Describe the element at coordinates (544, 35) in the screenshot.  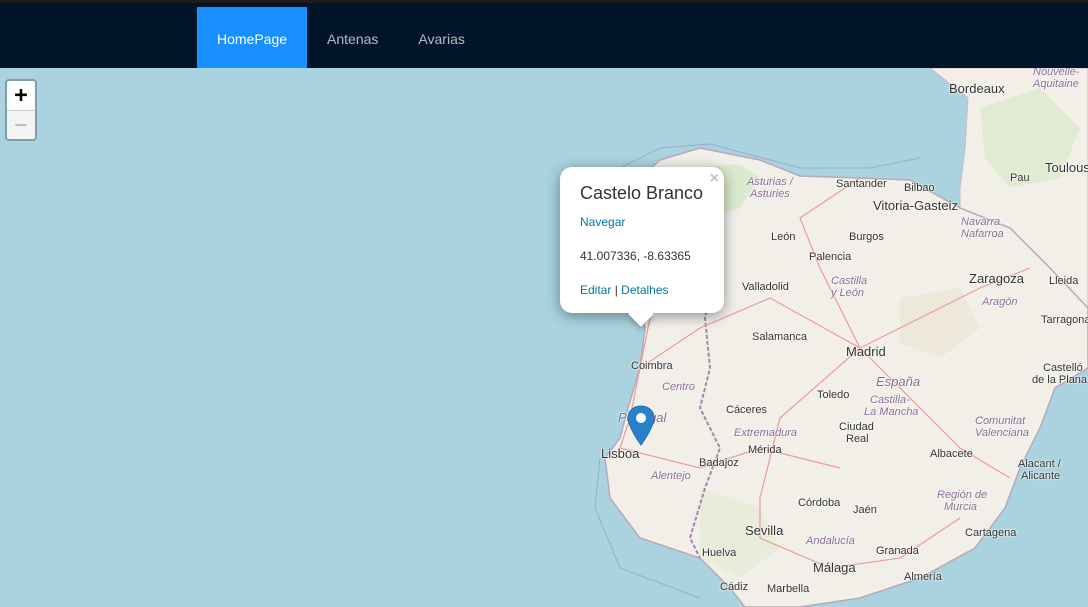
I see `top-navbar: HomePage Antenas Avarias` at that location.